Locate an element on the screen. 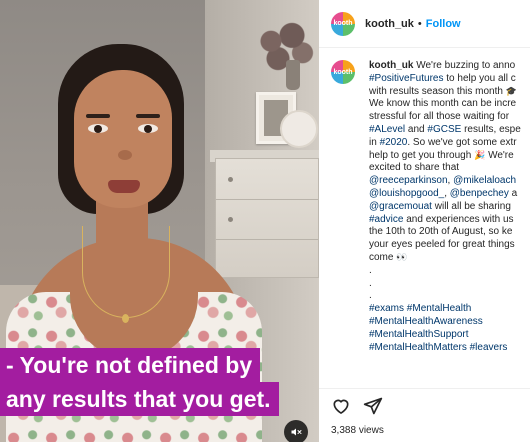 The height and width of the screenshot is (442, 530). hashtag-link: #MentalHealth is located at coordinates (439, 308).